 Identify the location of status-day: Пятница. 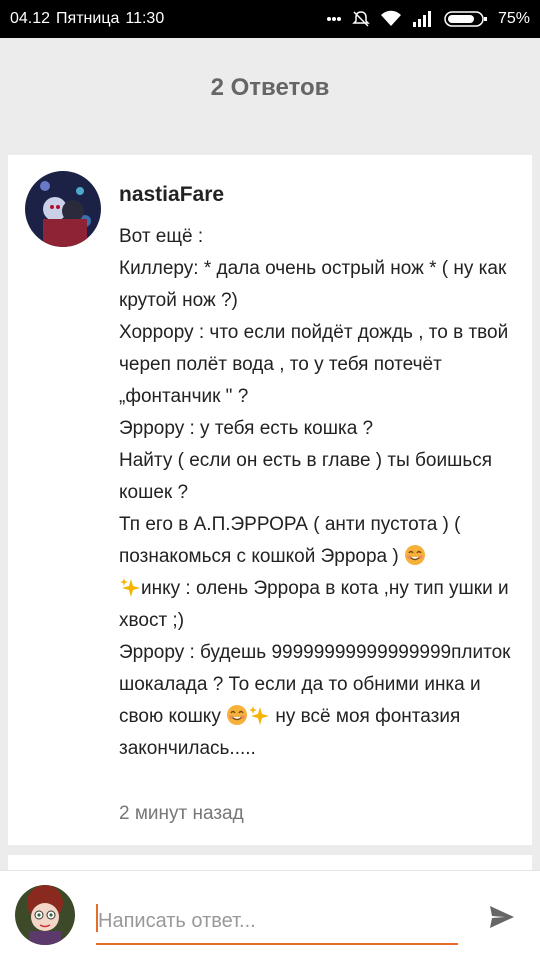
(88, 18).